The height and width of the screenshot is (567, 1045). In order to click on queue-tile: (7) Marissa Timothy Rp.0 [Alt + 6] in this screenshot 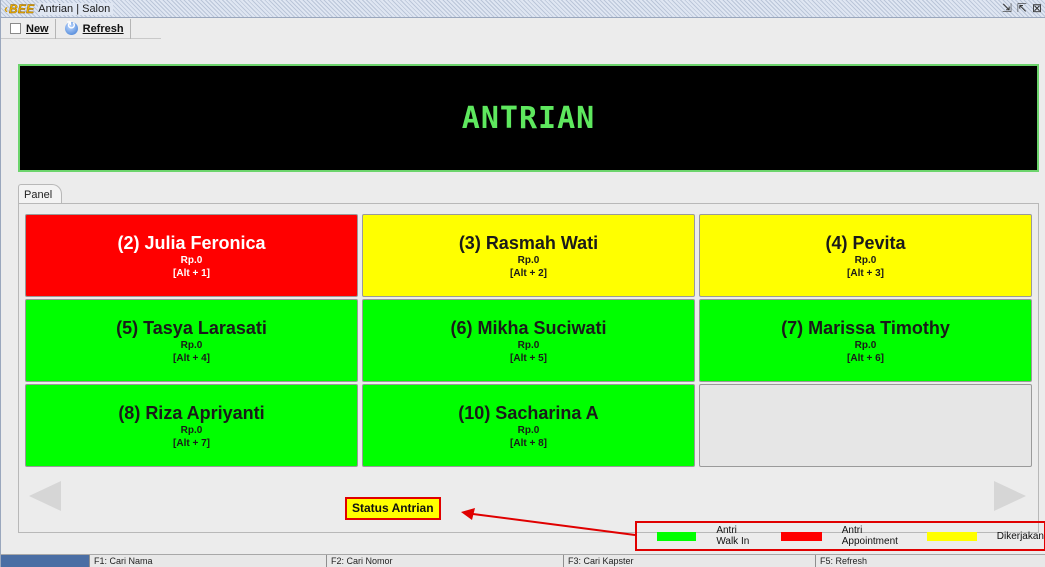, I will do `click(865, 340)`.